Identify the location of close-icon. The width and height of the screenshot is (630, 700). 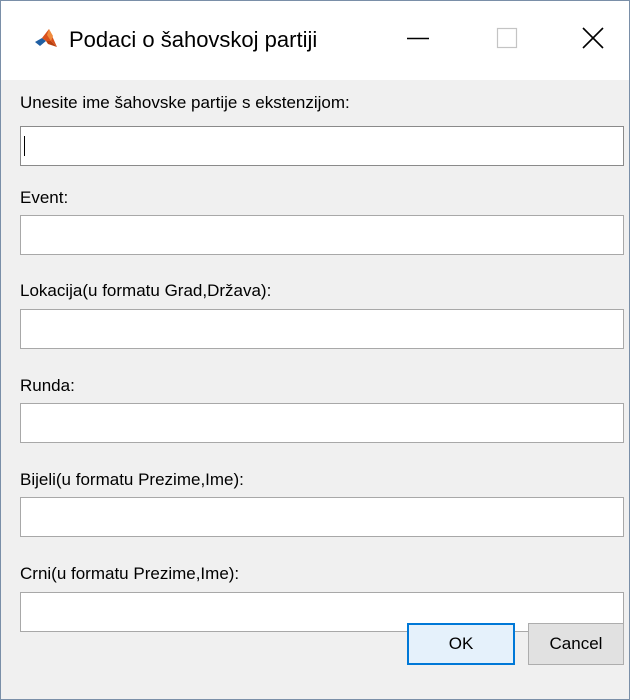
(593, 40).